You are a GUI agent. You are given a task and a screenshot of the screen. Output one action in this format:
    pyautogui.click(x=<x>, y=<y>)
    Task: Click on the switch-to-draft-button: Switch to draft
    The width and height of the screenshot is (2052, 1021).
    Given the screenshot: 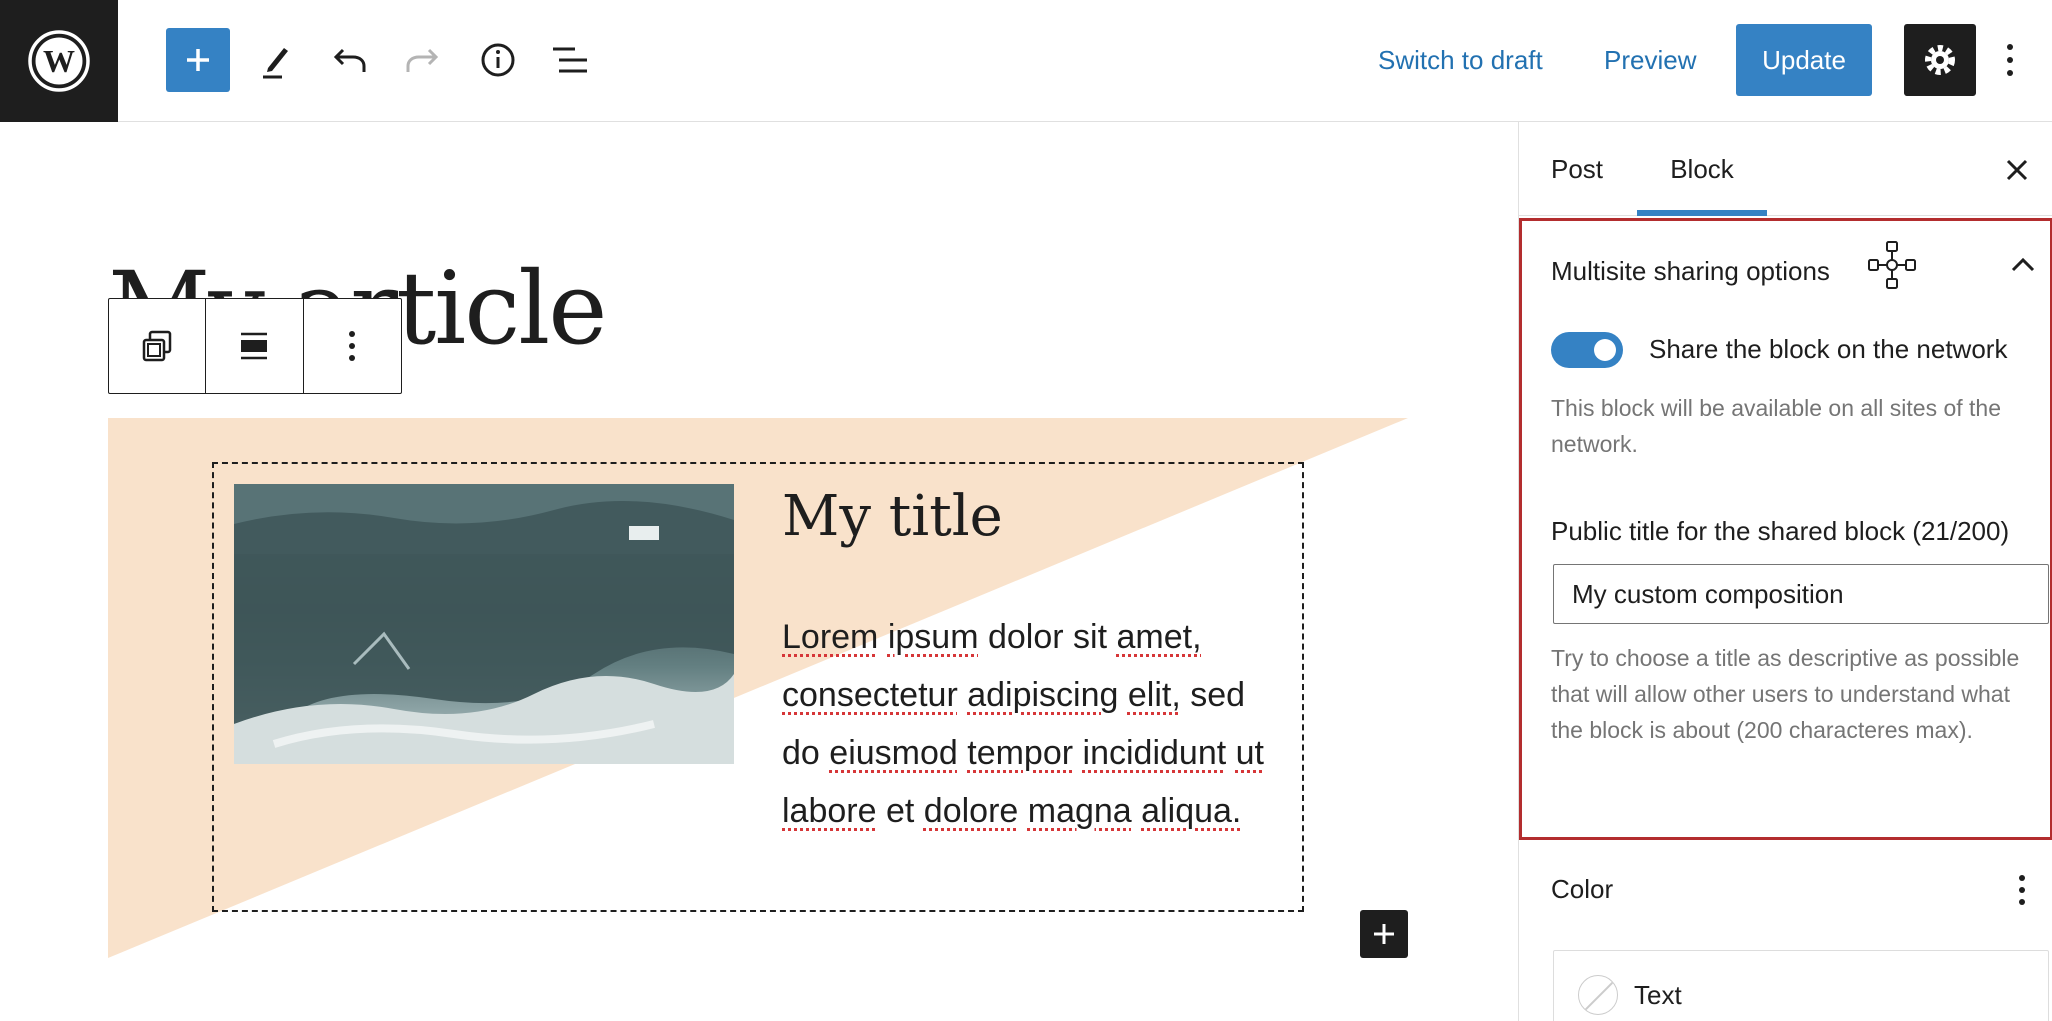 What is the action you would take?
    pyautogui.click(x=1460, y=60)
    